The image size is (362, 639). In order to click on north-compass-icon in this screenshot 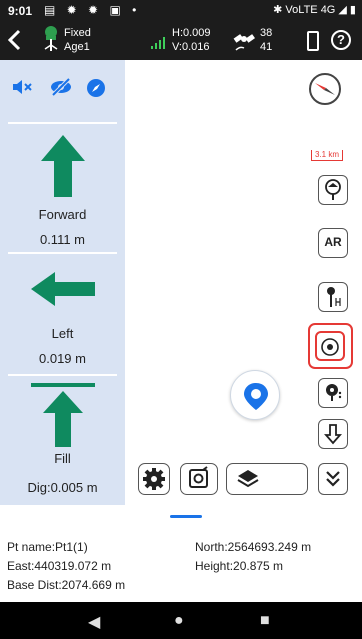, I will do `click(325, 89)`.